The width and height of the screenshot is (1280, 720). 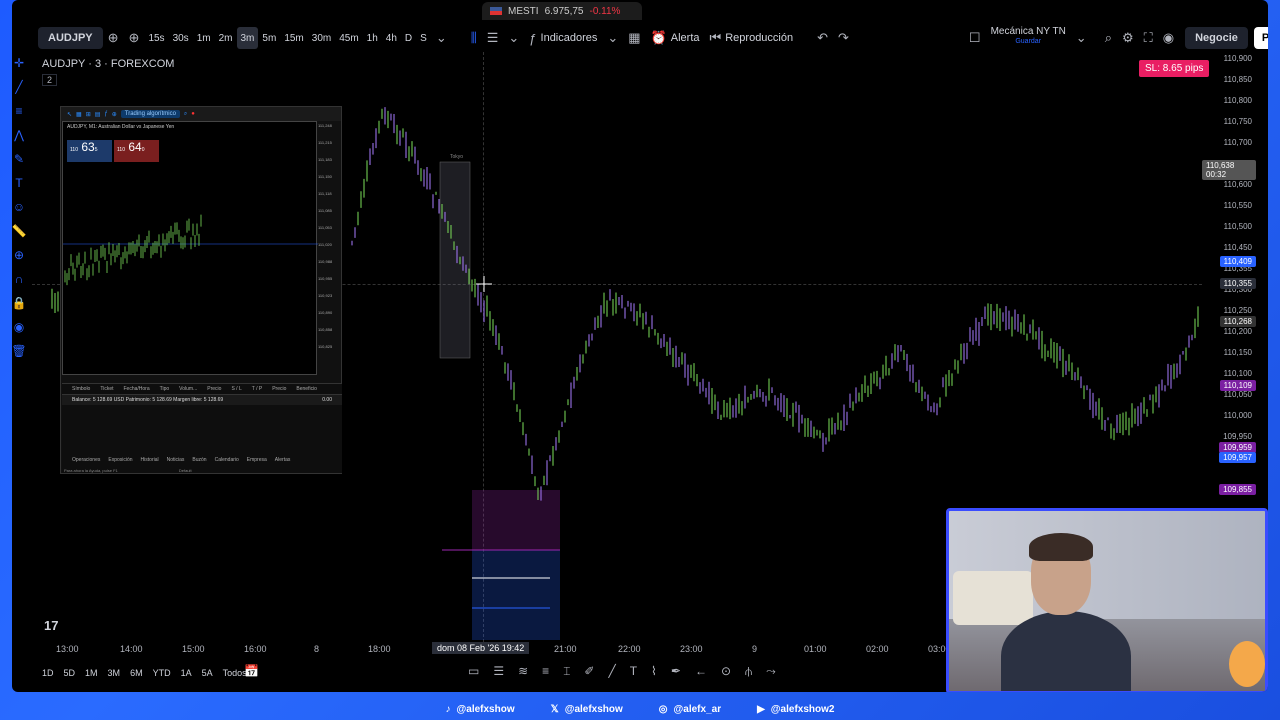 What do you see at coordinates (19, 305) in the screenshot?
I see `lock-tool-icon: 🔒` at bounding box center [19, 305].